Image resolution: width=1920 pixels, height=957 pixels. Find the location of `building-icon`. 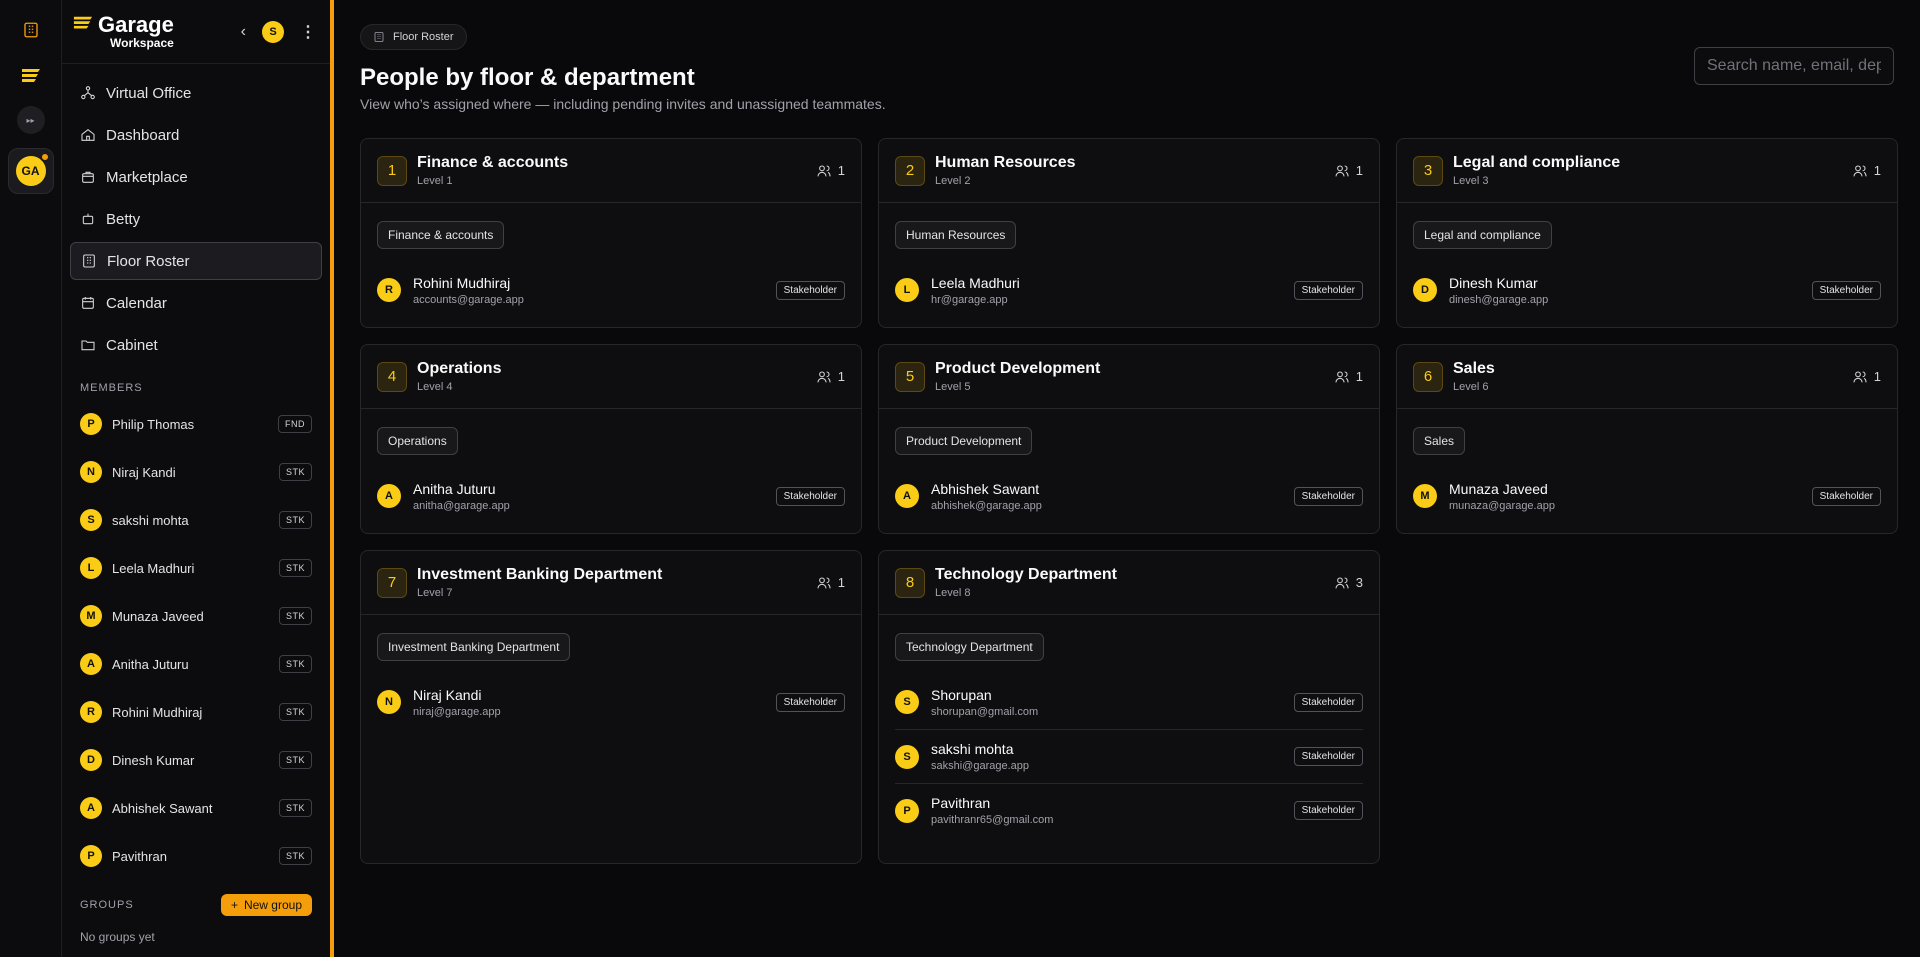

building-icon is located at coordinates (31, 30).